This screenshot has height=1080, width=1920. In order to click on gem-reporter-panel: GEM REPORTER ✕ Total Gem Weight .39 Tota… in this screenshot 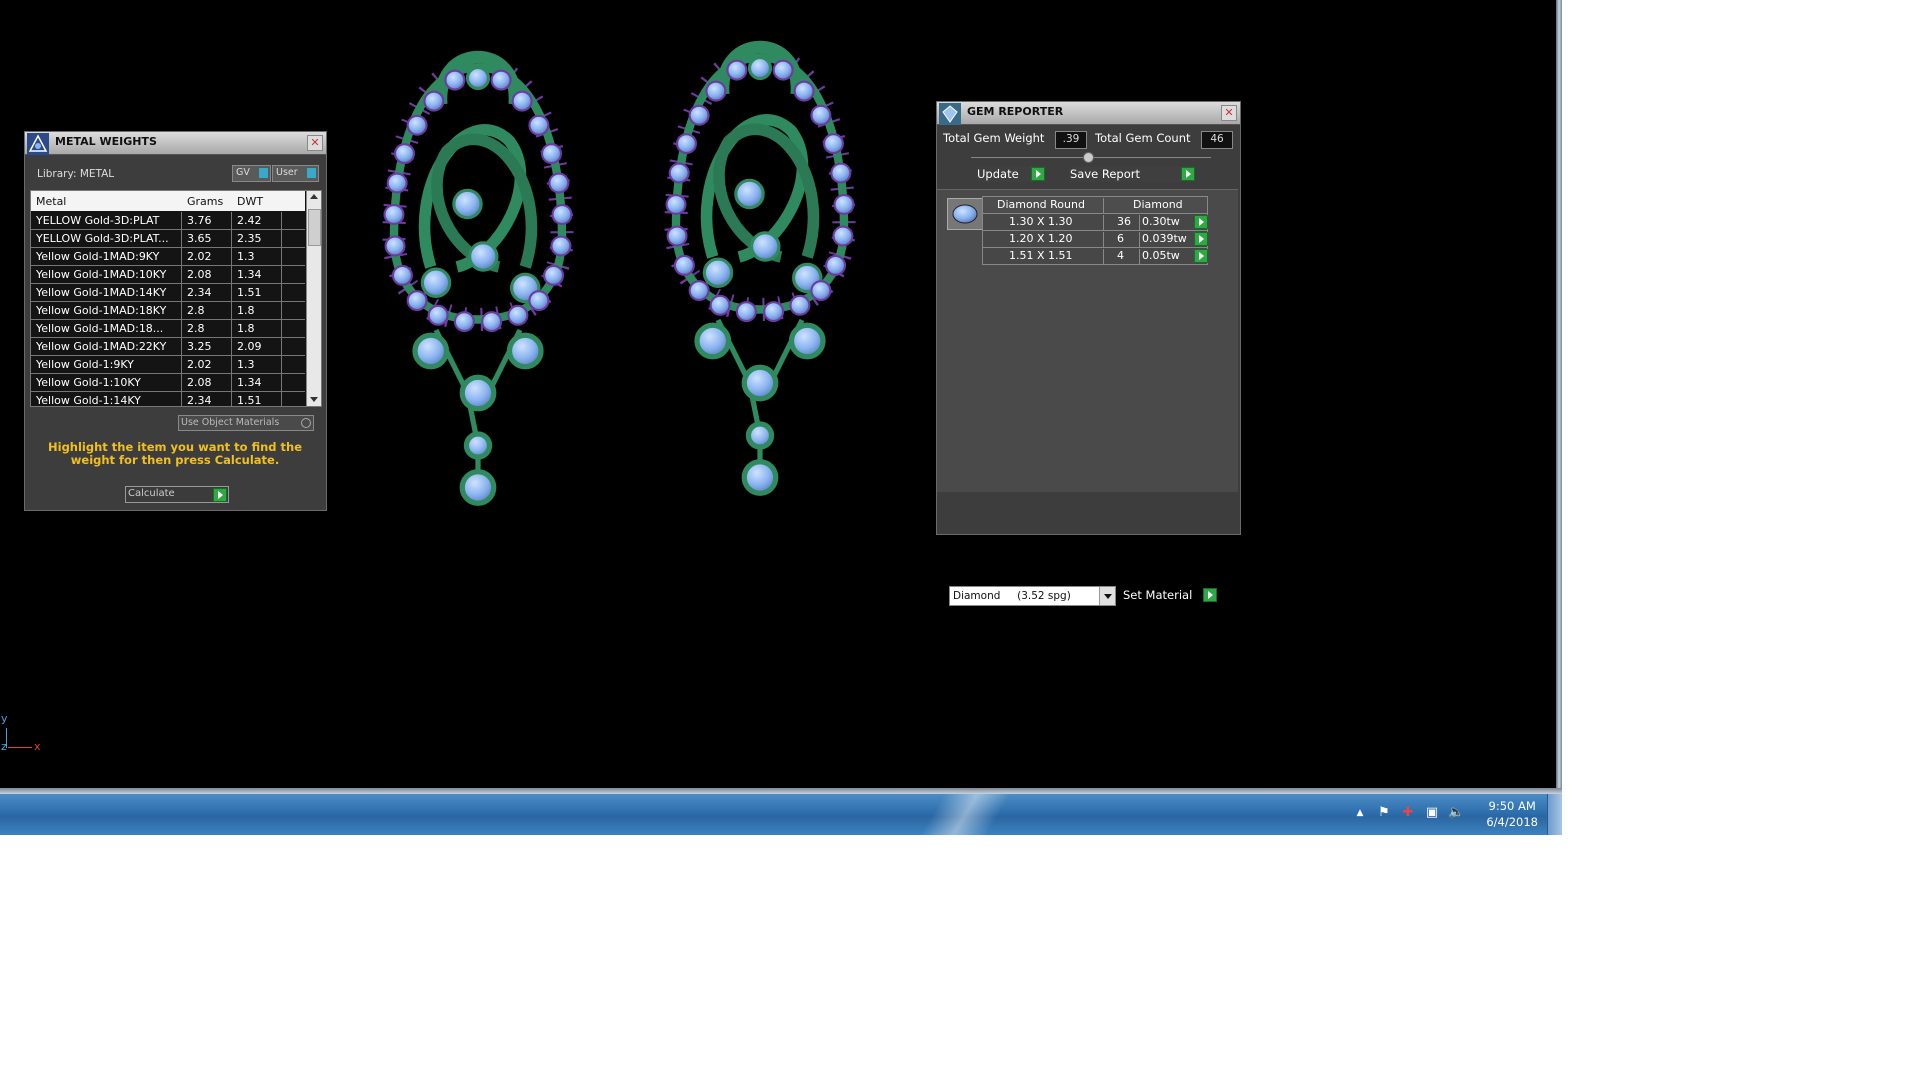, I will do `click(1088, 353)`.